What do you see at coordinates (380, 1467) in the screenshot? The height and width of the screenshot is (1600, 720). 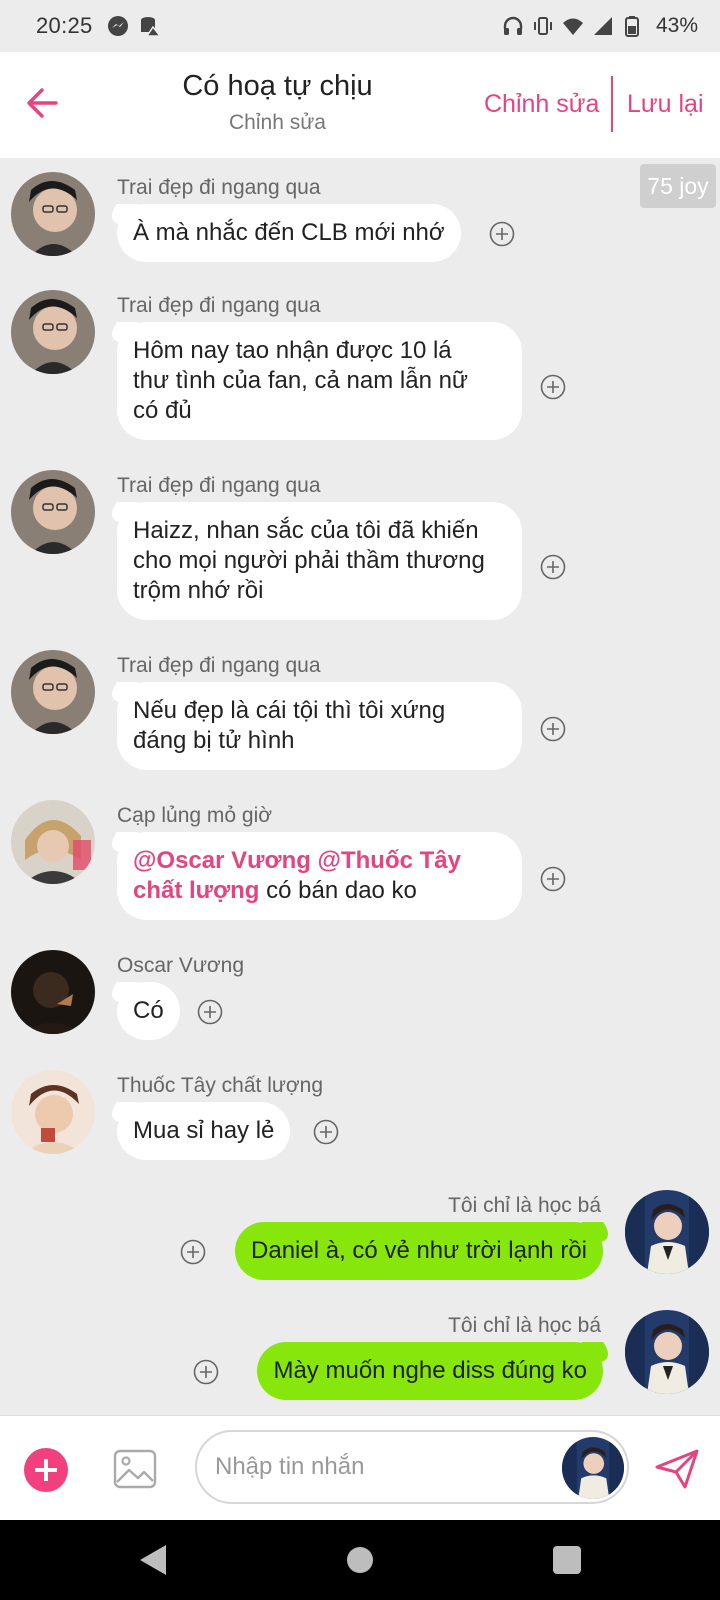 I see `message-input` at bounding box center [380, 1467].